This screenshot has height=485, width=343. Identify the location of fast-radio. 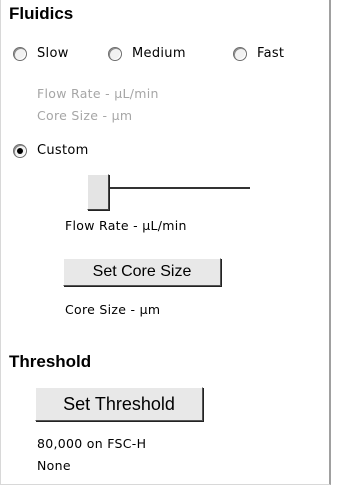
(240, 54).